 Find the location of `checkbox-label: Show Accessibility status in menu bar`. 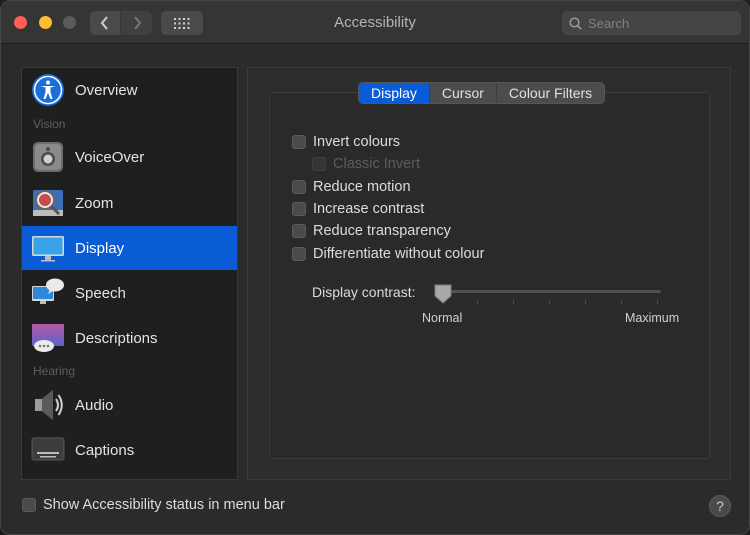

checkbox-label: Show Accessibility status in menu bar is located at coordinates (164, 505).